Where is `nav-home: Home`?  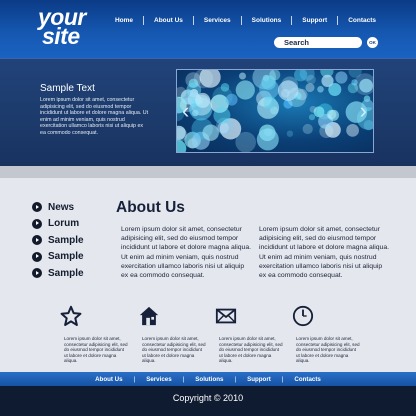
nav-home: Home is located at coordinates (124, 20).